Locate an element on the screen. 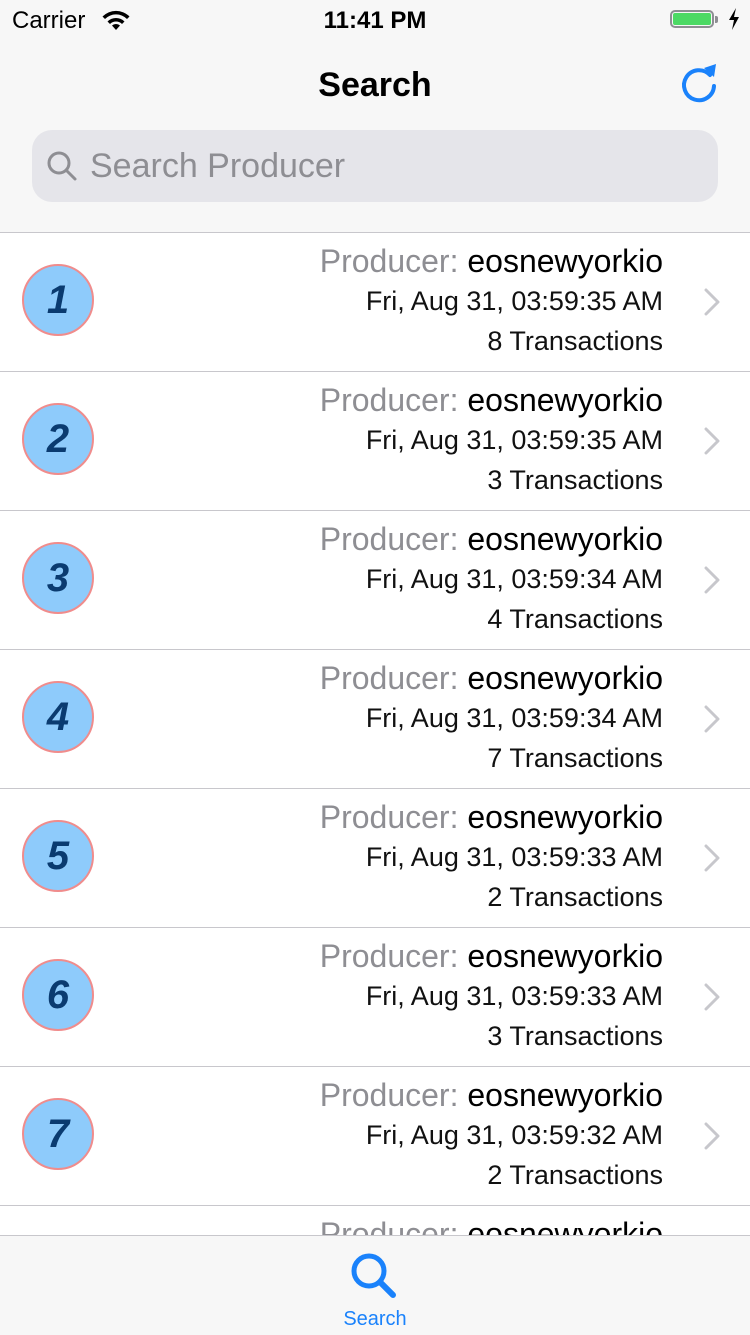  tab-label: Search is located at coordinates (375, 1319).